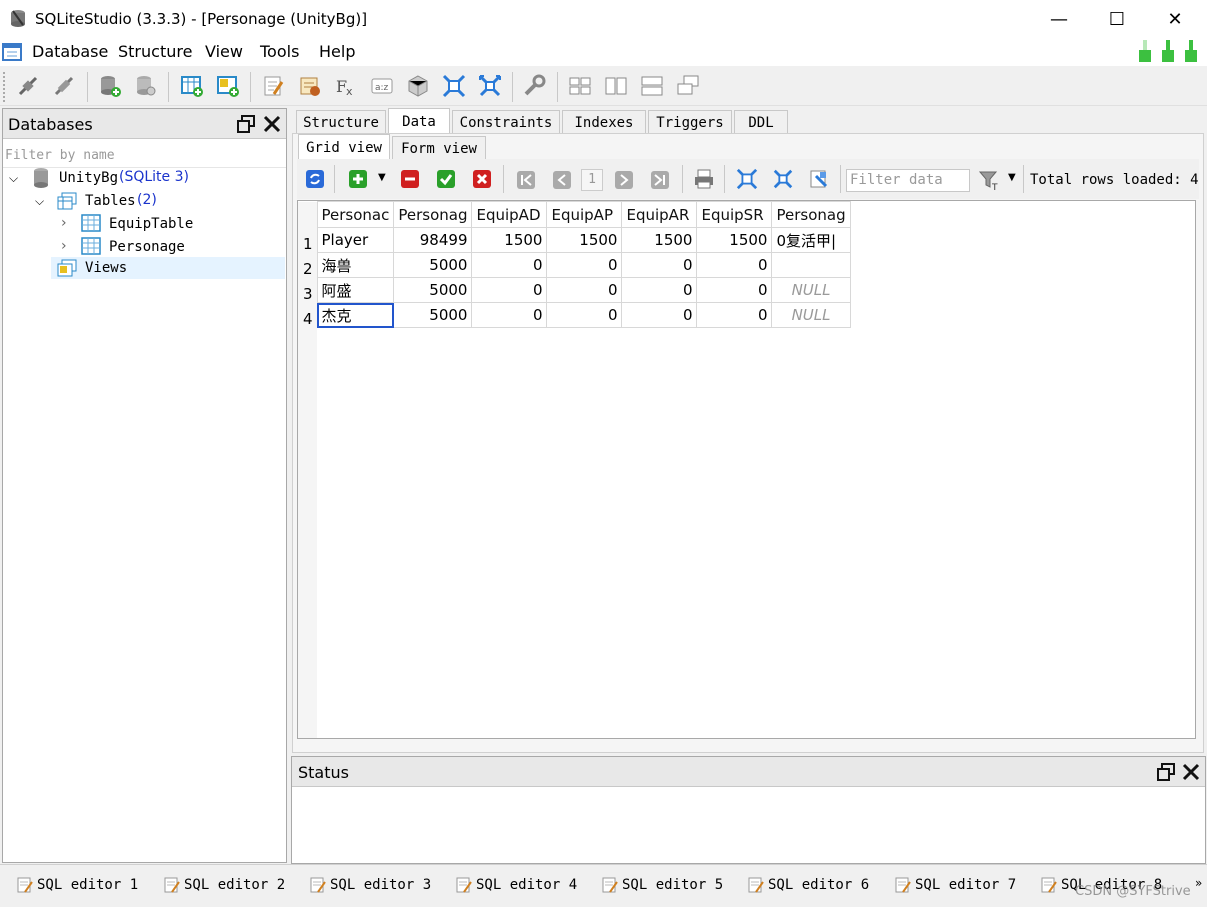  Describe the element at coordinates (592, 180) in the screenshot. I see `page-number-input: 1` at that location.